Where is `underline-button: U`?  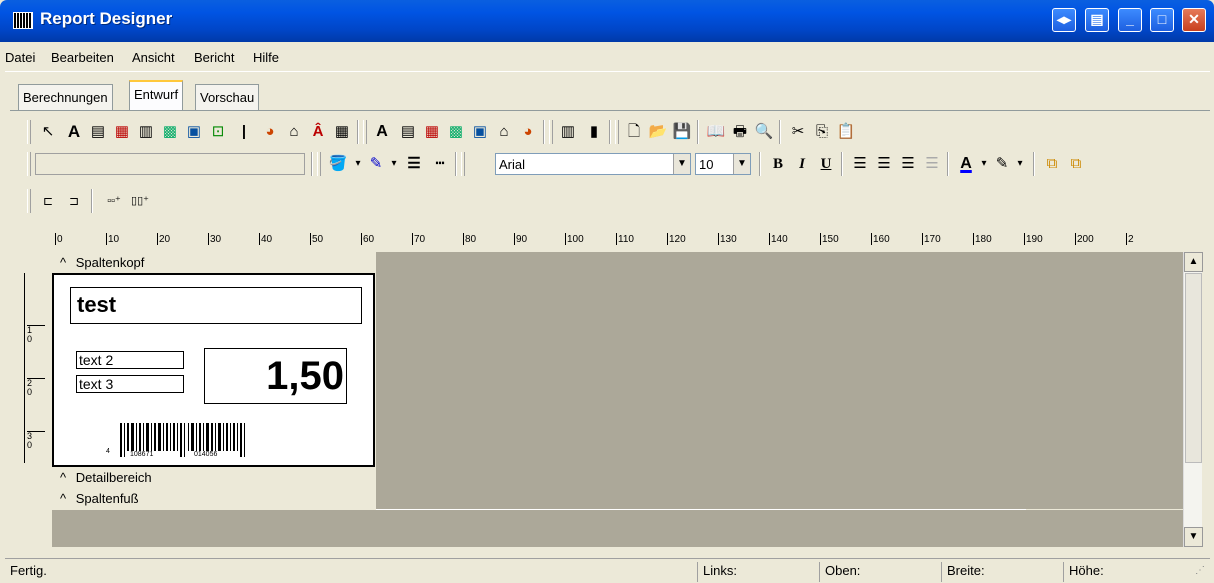
underline-button: U is located at coordinates (826, 164).